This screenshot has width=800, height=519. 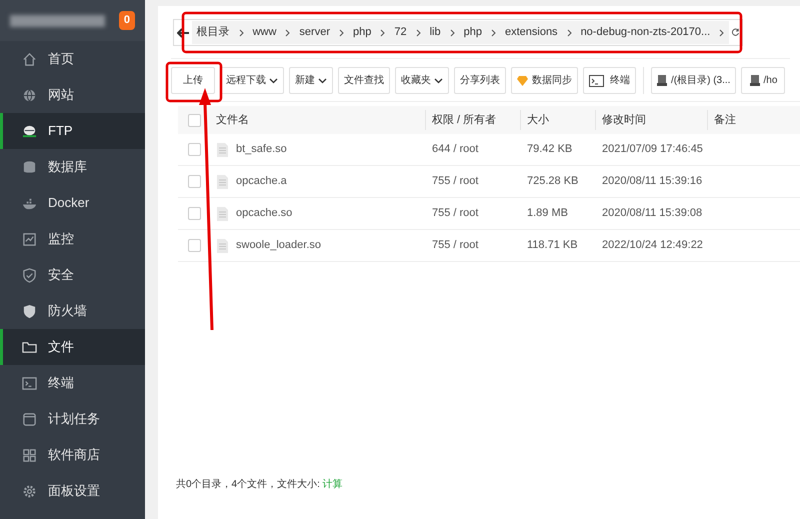 What do you see at coordinates (29, 131) in the screenshot?
I see `server-icon` at bounding box center [29, 131].